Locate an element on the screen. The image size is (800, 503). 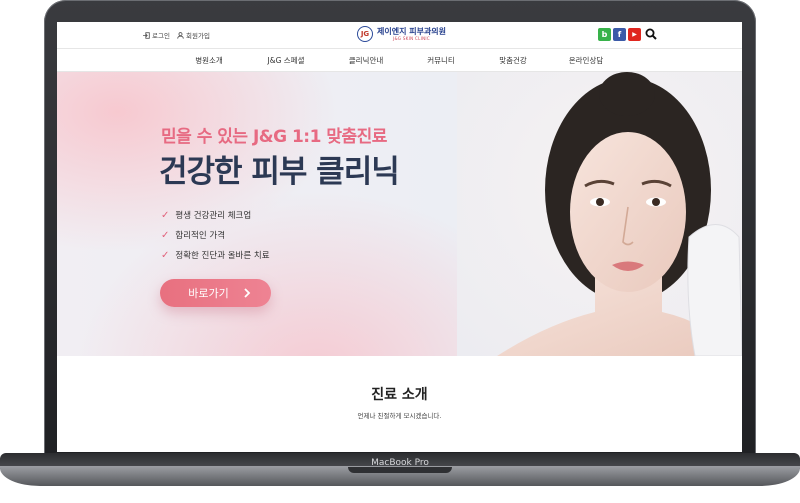
nav-item-community: 커뮤니티 is located at coordinates (441, 60).